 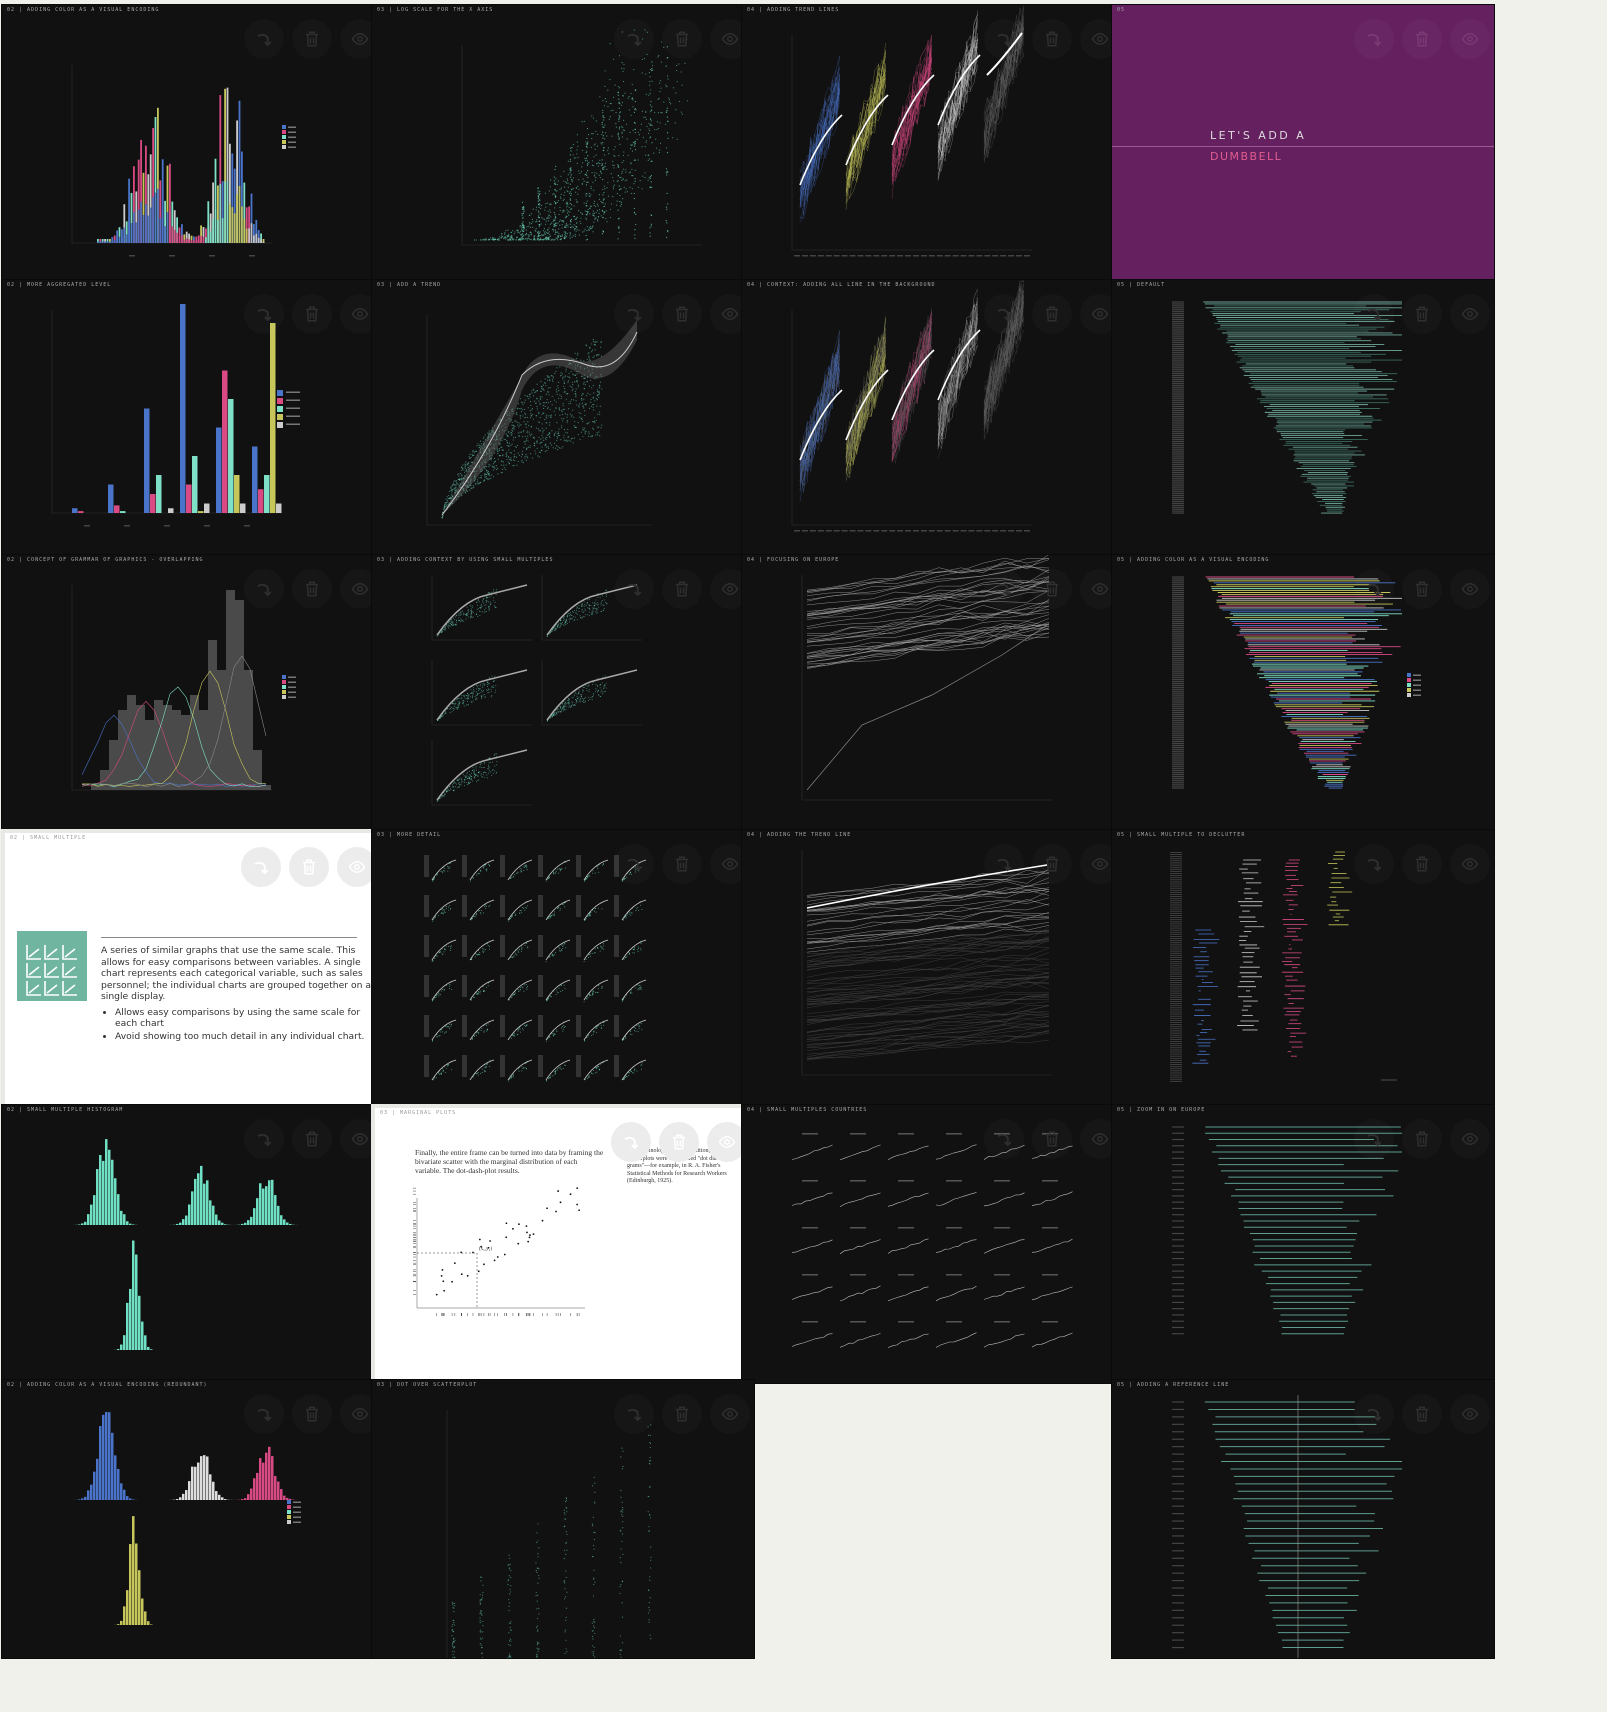 I want to click on chart-card-declutter: 05 | Small multiple to declutter, so click(x=1303, y=969).